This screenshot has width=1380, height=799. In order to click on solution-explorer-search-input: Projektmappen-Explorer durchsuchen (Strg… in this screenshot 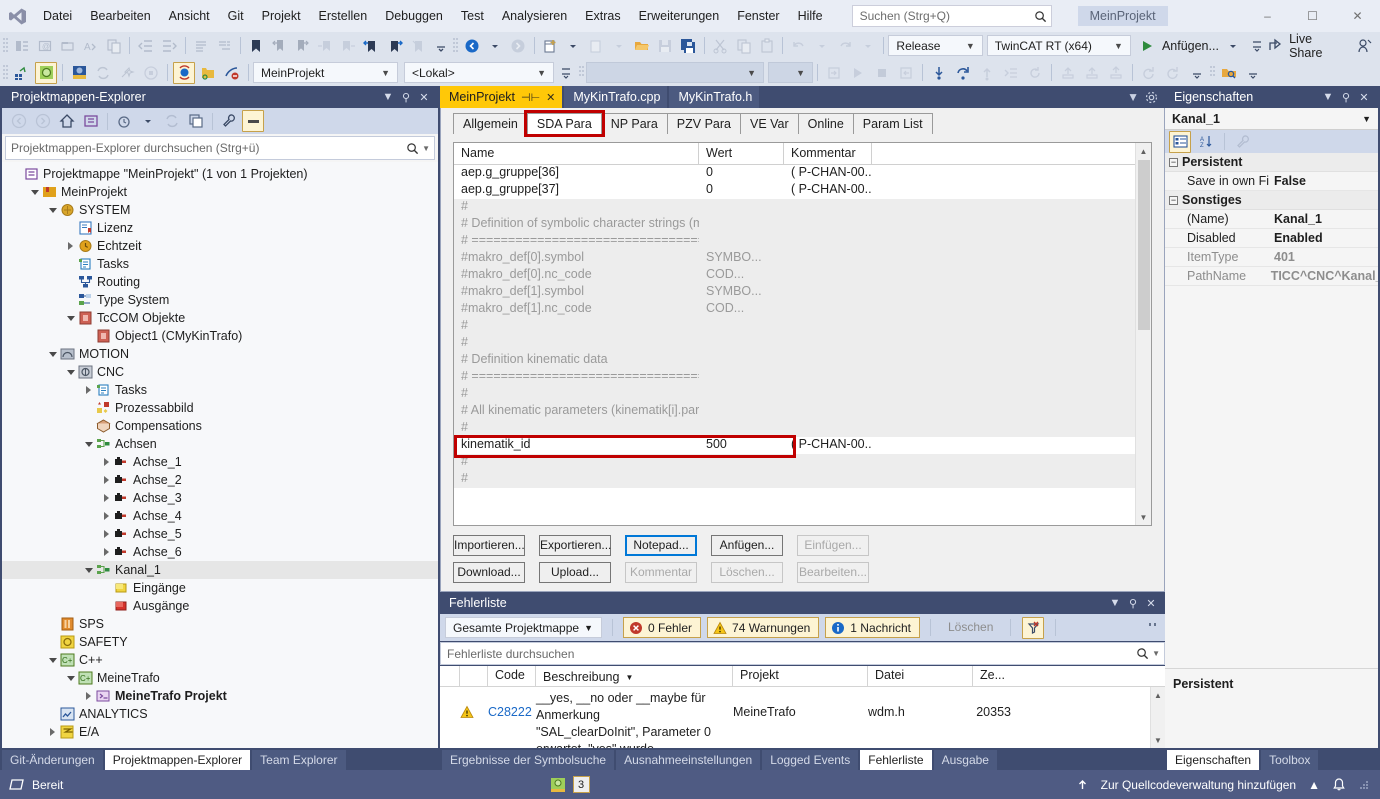, I will do `click(220, 148)`.